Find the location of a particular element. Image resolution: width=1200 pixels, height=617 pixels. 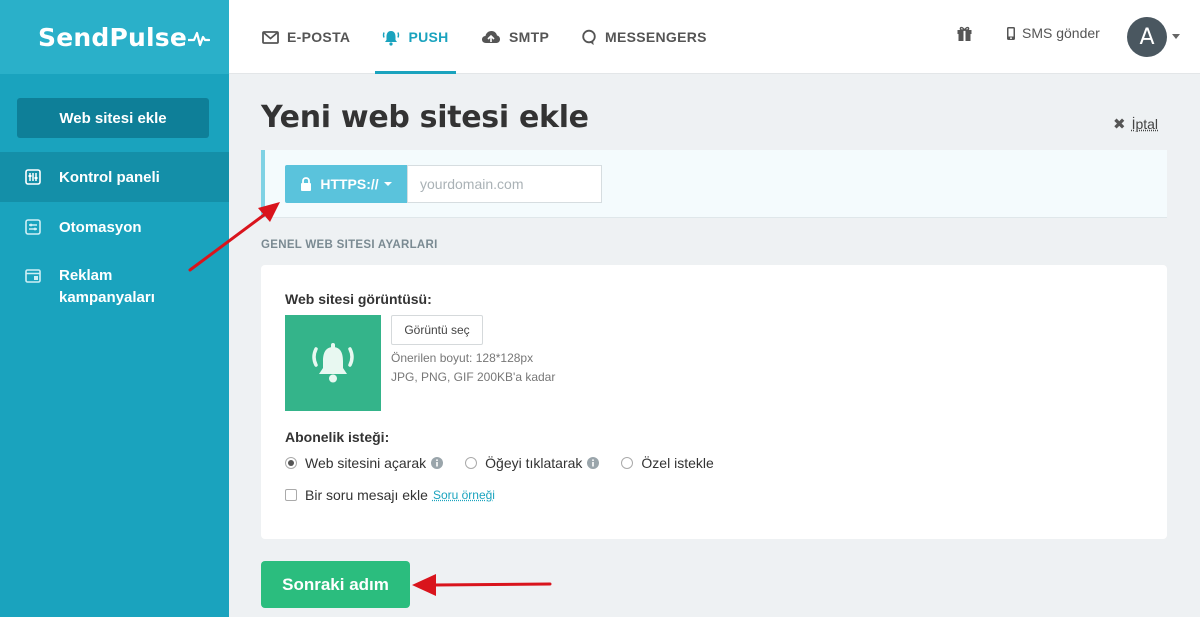

protocol-dropdown: HTTPS:// is located at coordinates (346, 184).